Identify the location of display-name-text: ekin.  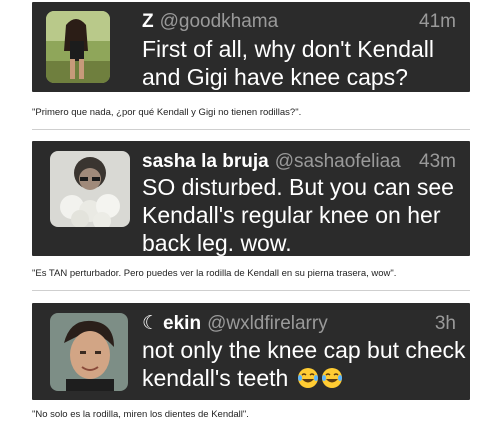
(182, 323).